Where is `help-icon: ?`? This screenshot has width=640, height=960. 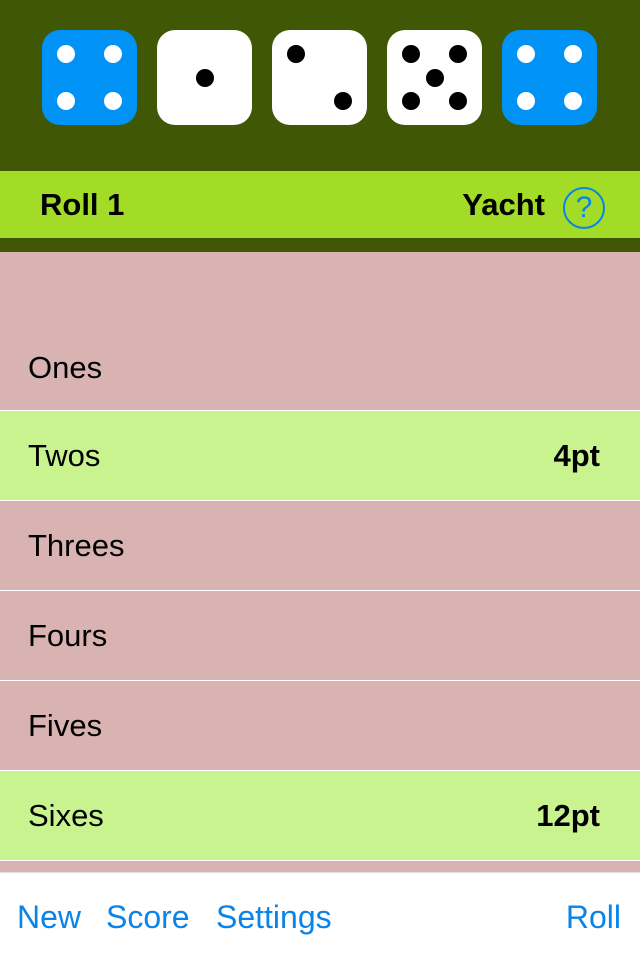 help-icon: ? is located at coordinates (584, 208).